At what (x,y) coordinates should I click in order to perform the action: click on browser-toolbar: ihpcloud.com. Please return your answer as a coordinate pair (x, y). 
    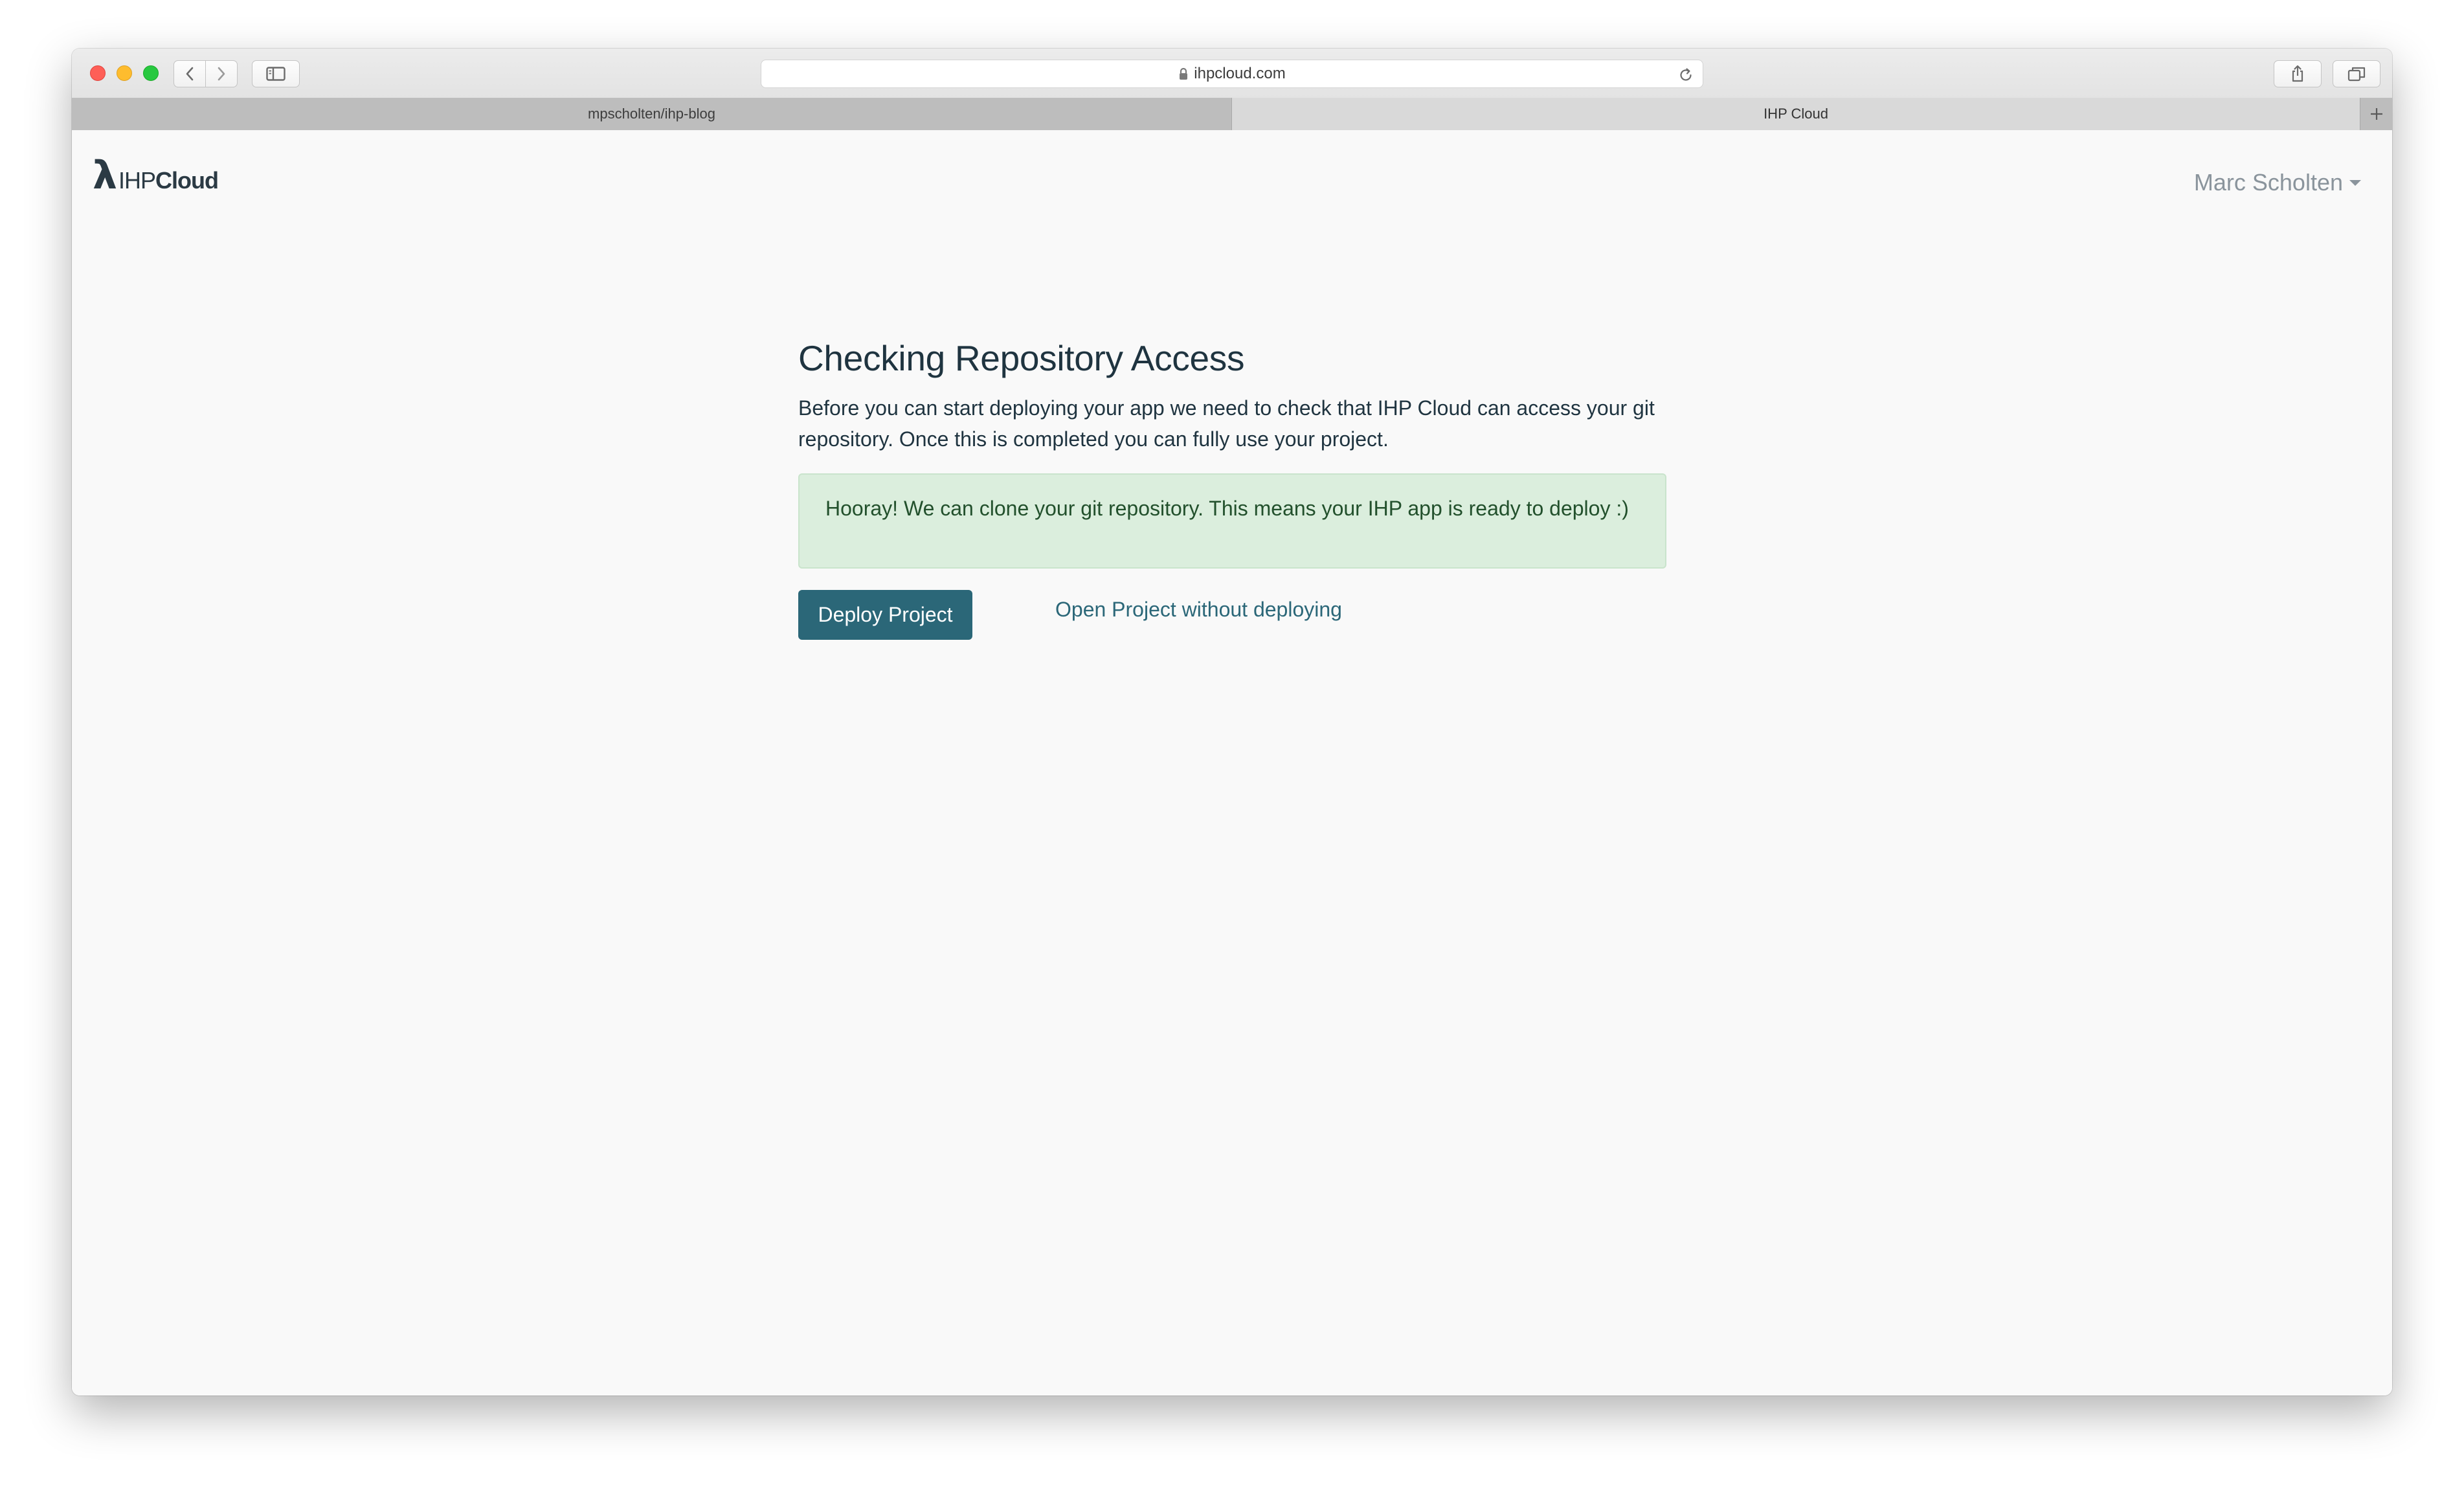
    Looking at the image, I should click on (1232, 73).